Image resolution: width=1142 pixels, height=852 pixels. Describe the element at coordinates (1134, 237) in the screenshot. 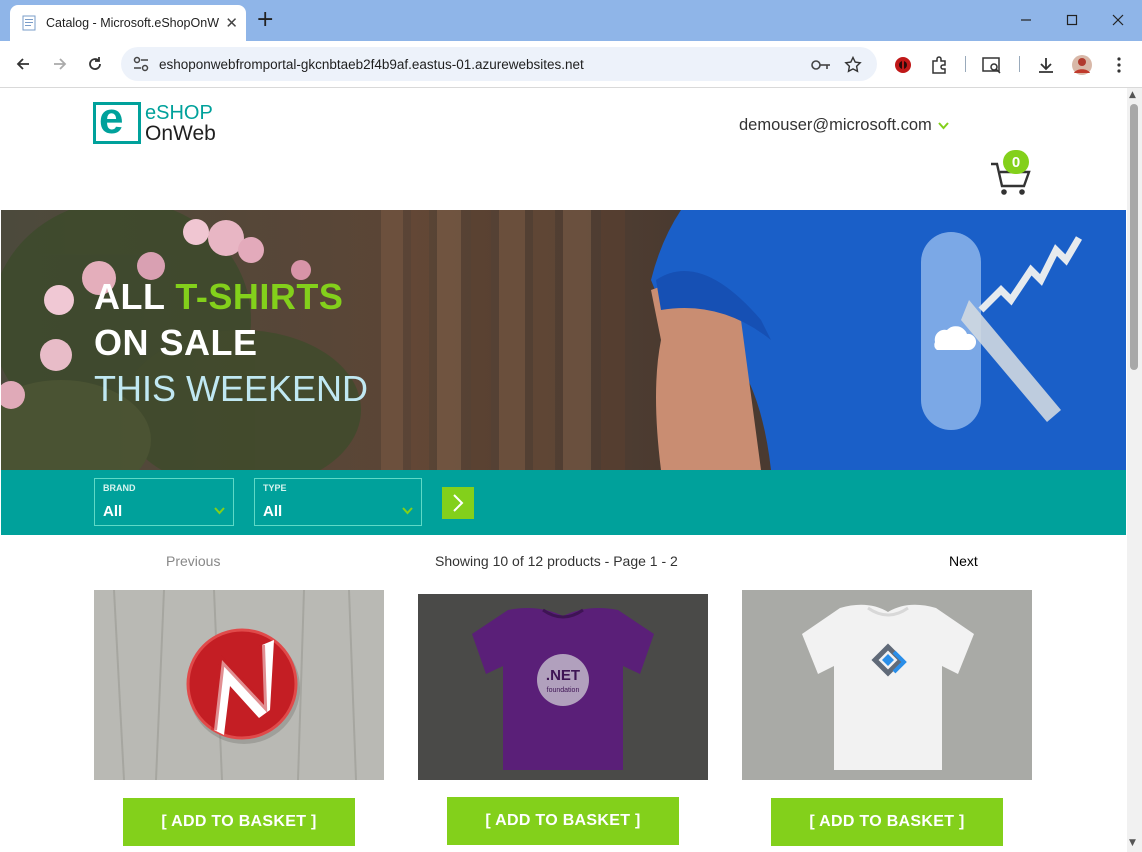

I see `scrollbar-thumb` at that location.